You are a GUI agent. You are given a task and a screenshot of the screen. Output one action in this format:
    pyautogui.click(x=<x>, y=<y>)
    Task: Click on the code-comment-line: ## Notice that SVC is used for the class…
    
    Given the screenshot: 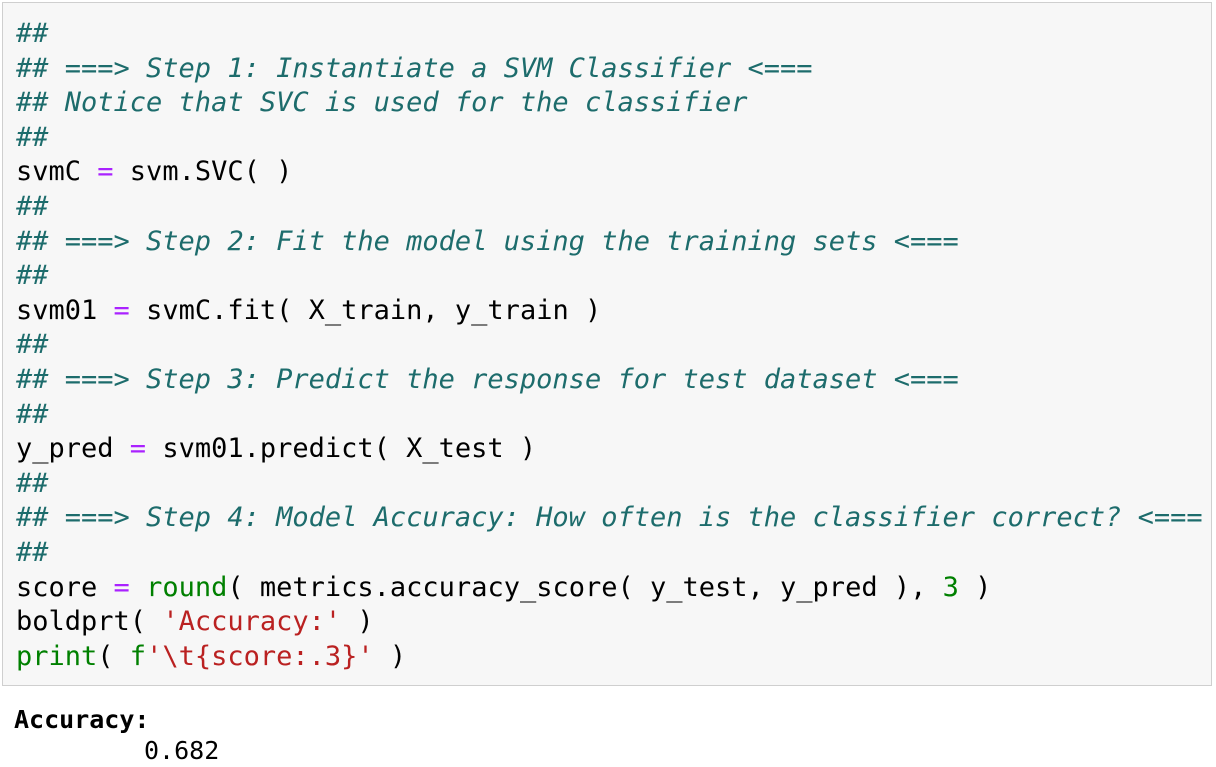 What is the action you would take?
    pyautogui.click(x=382, y=103)
    